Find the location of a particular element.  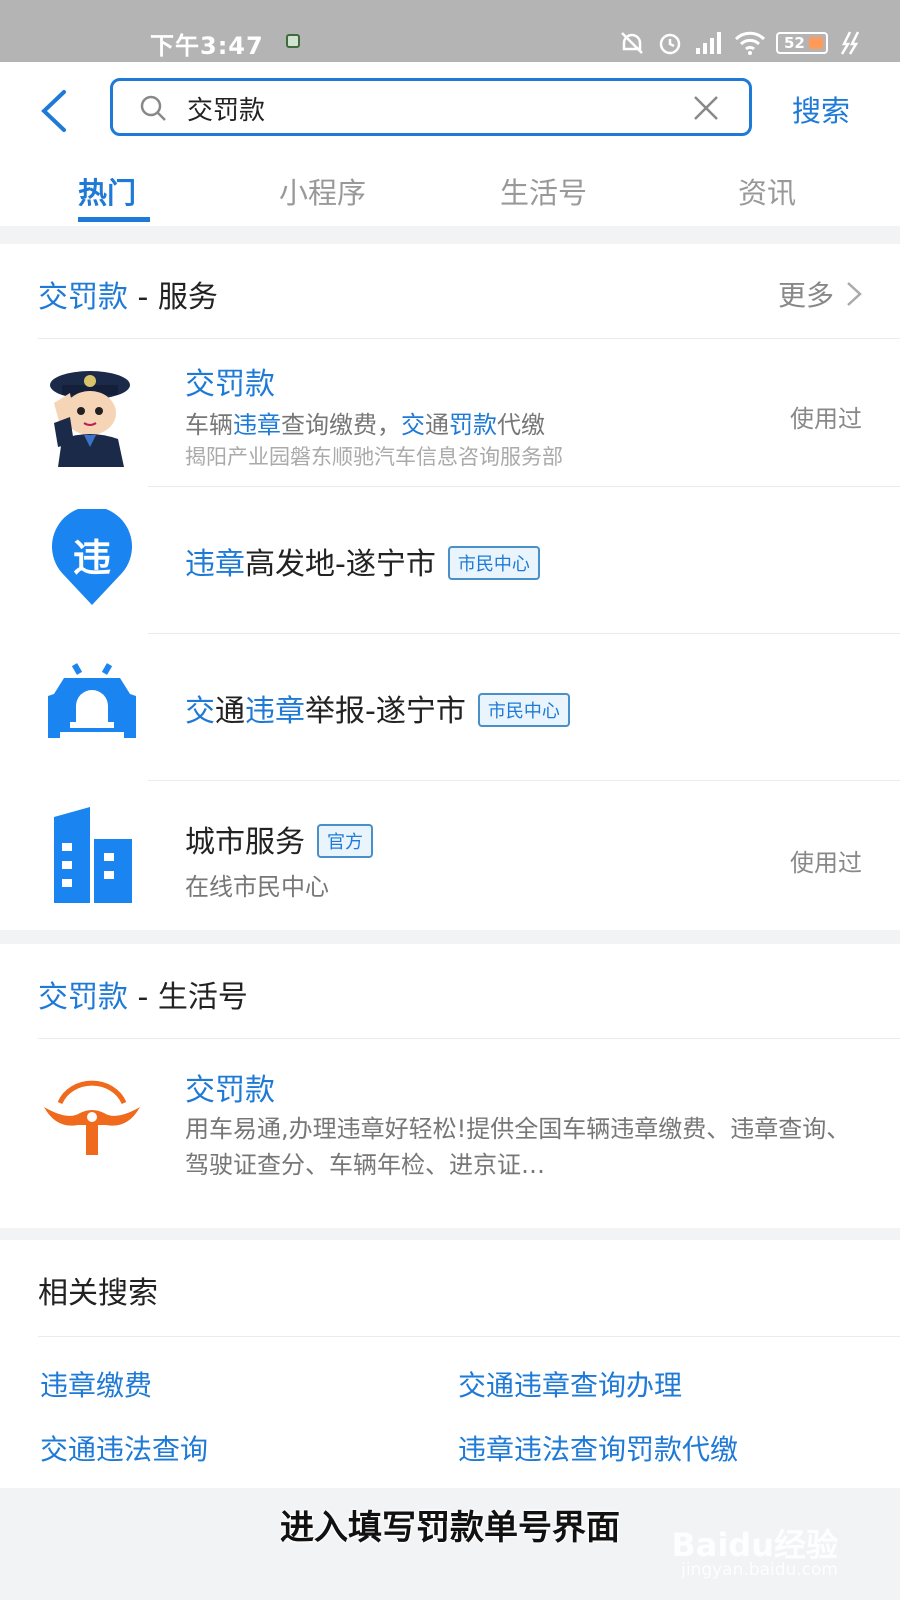

search-header: 搜索 热门 小程序 生活号 资讯 is located at coordinates (450, 144).